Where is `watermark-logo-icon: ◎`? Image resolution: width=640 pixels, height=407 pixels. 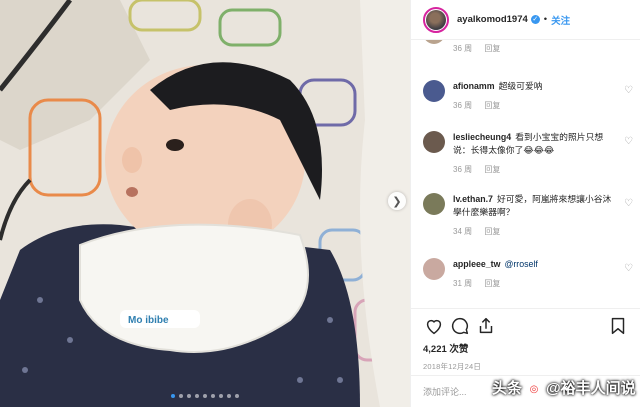 watermark-logo-icon: ◎ is located at coordinates (534, 390).